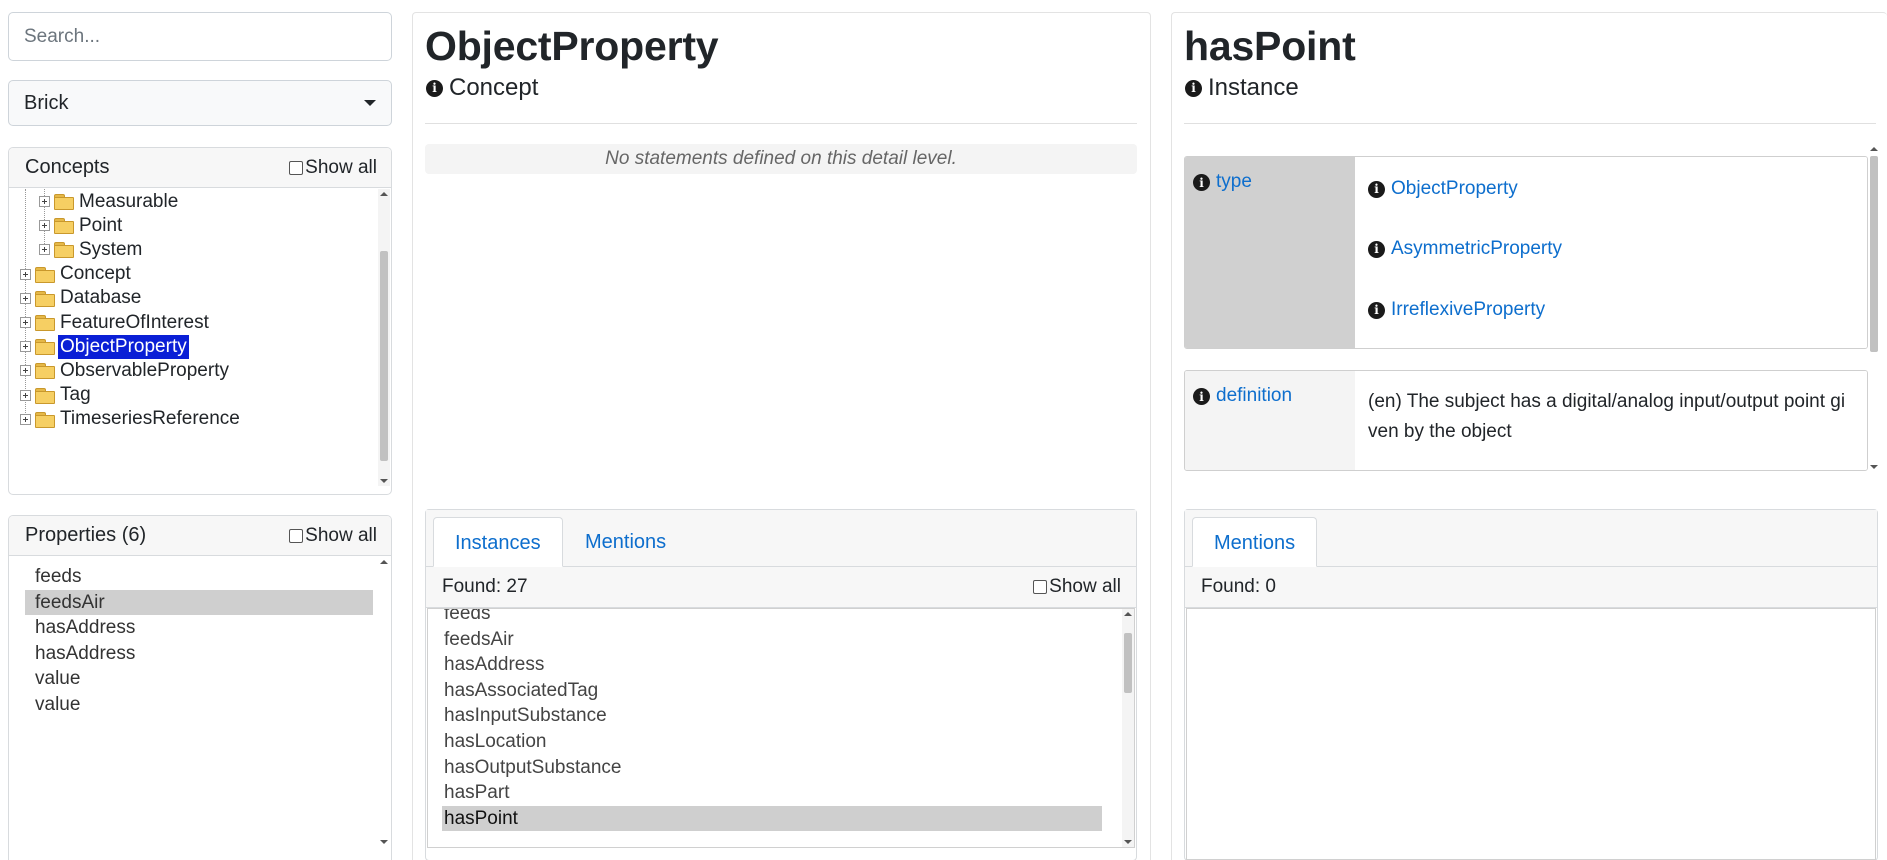 The image size is (1887, 860). Describe the element at coordinates (296, 535) in the screenshot. I see `properties-show-all-checkbox` at that location.